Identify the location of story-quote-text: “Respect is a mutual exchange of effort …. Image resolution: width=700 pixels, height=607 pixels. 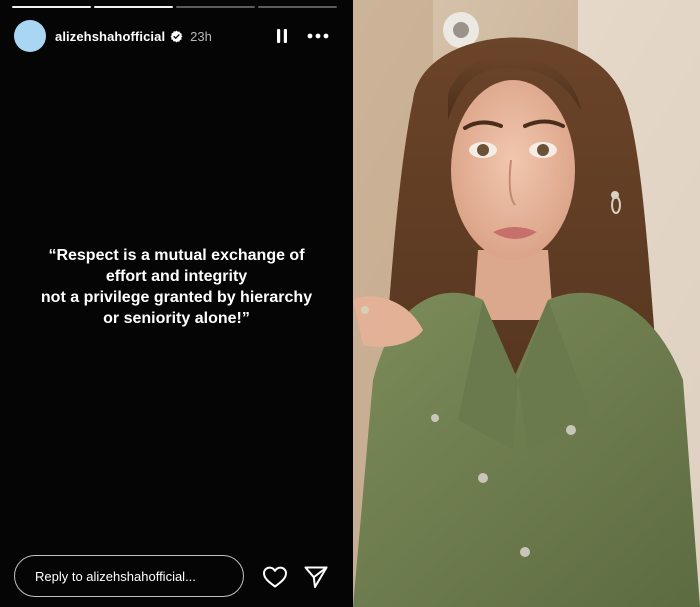
(176, 287).